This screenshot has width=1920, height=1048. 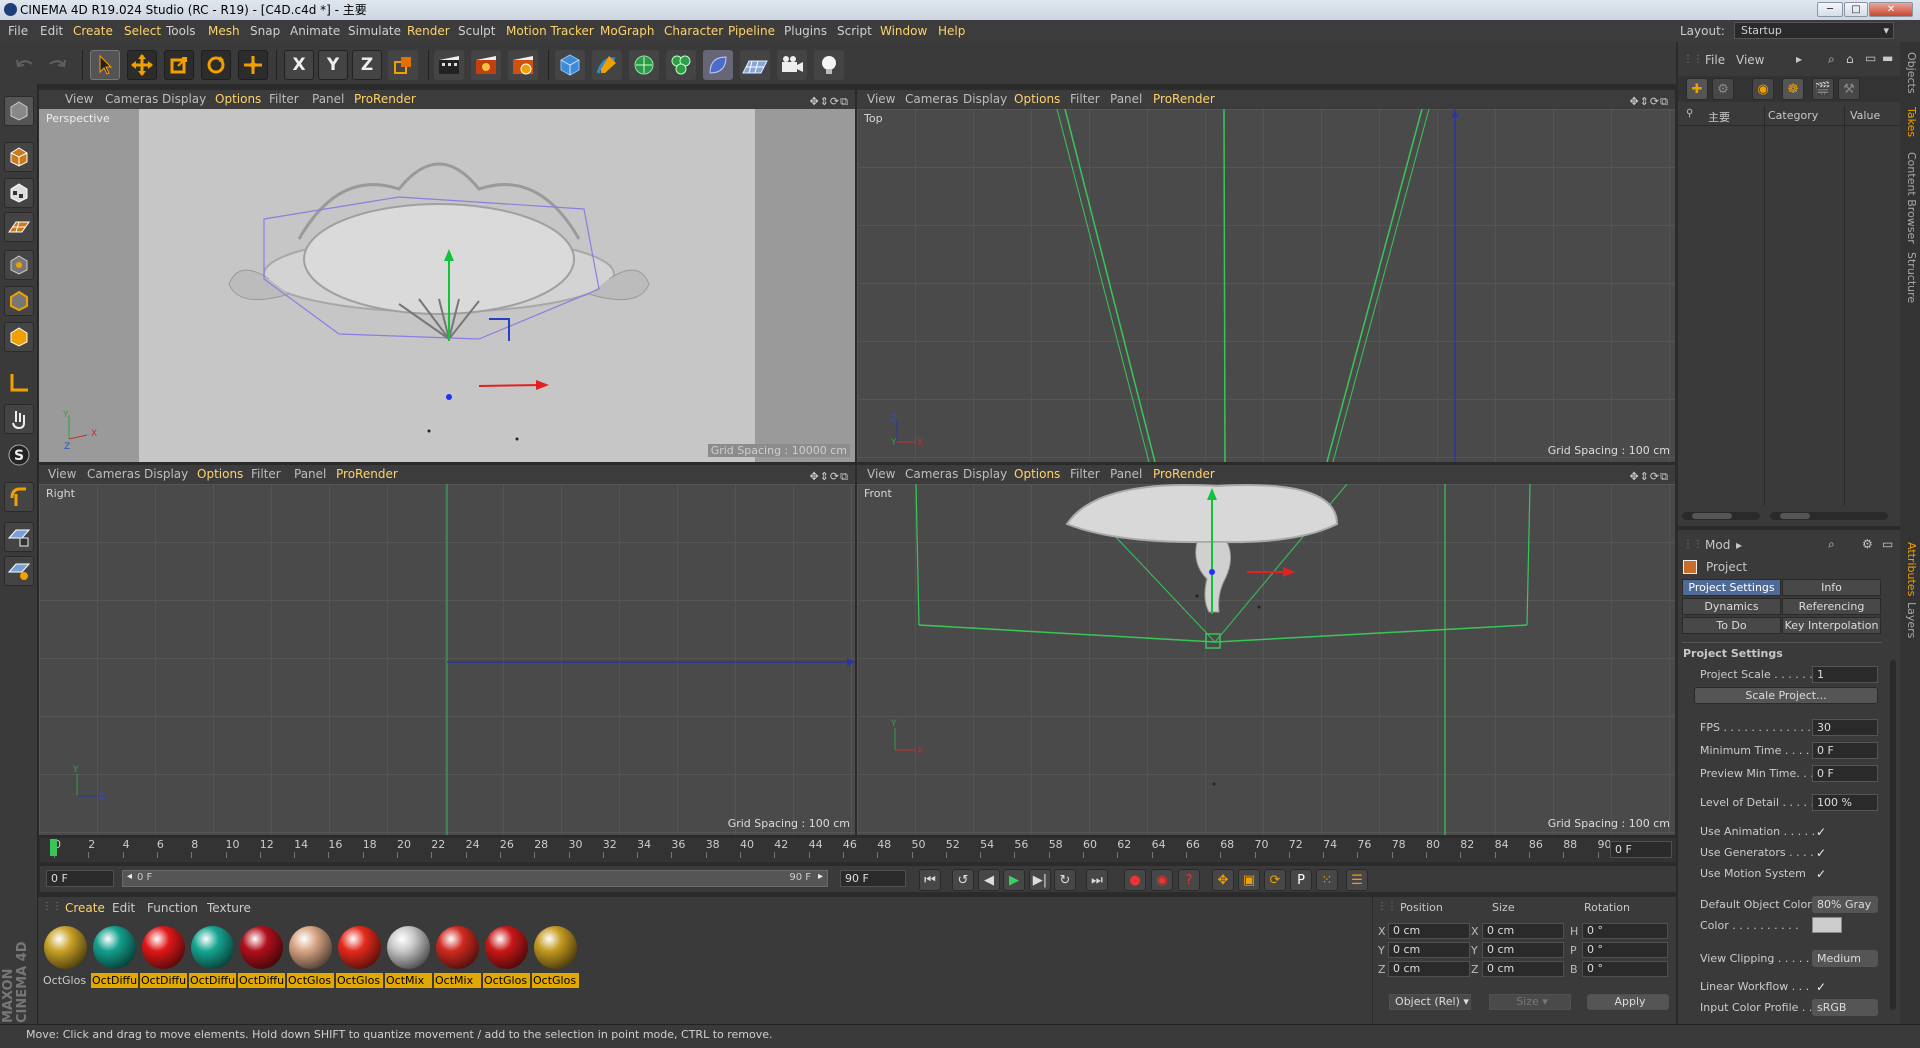 What do you see at coordinates (627, 31) in the screenshot?
I see `menu-mograph: MoGraph` at bounding box center [627, 31].